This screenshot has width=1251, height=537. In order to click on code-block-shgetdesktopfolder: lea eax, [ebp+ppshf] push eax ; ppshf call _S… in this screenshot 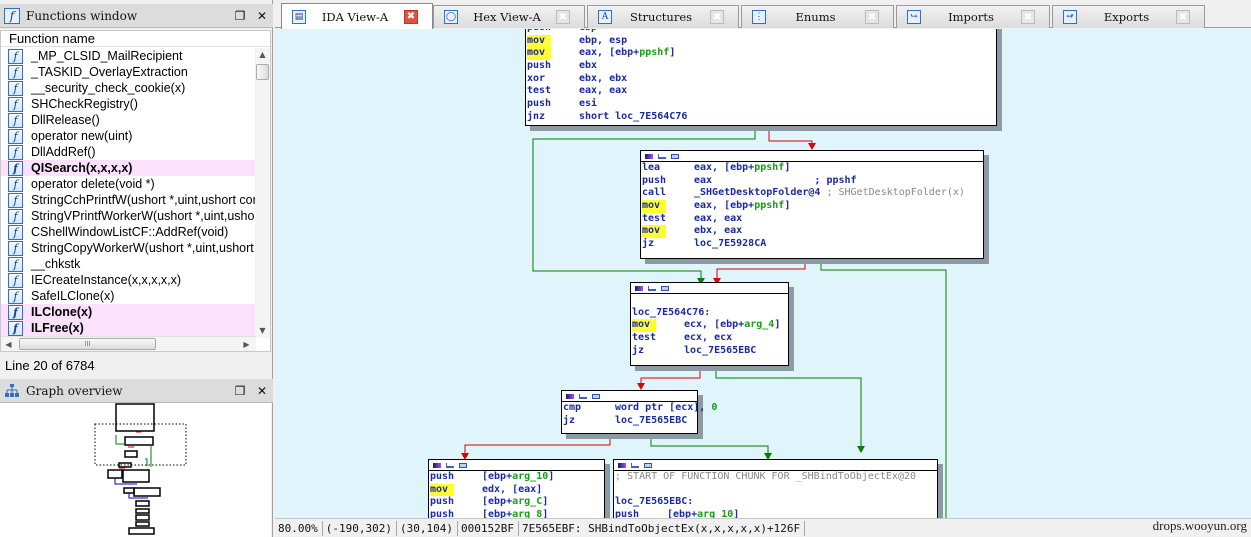, I will do `click(812, 204)`.